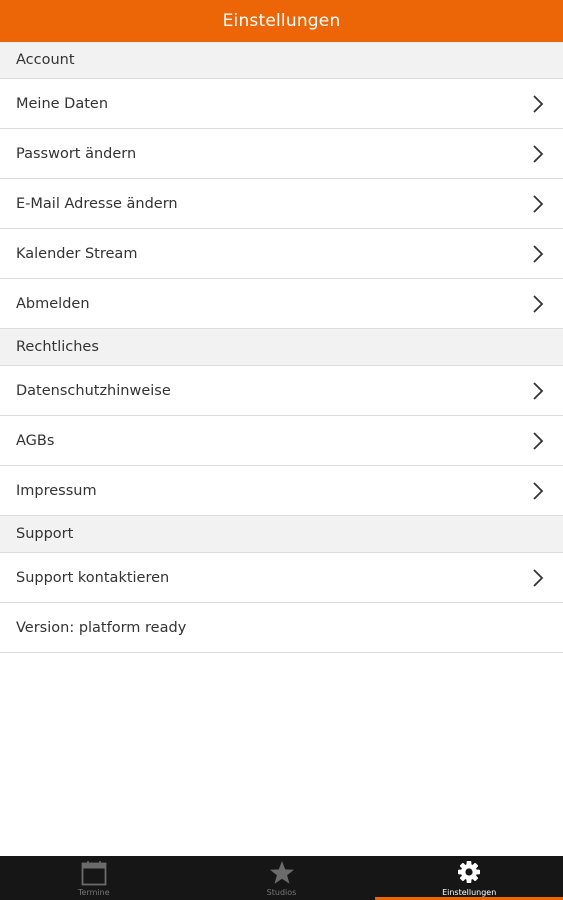  I want to click on settings-item-label: Support kontaktieren, so click(93, 577).